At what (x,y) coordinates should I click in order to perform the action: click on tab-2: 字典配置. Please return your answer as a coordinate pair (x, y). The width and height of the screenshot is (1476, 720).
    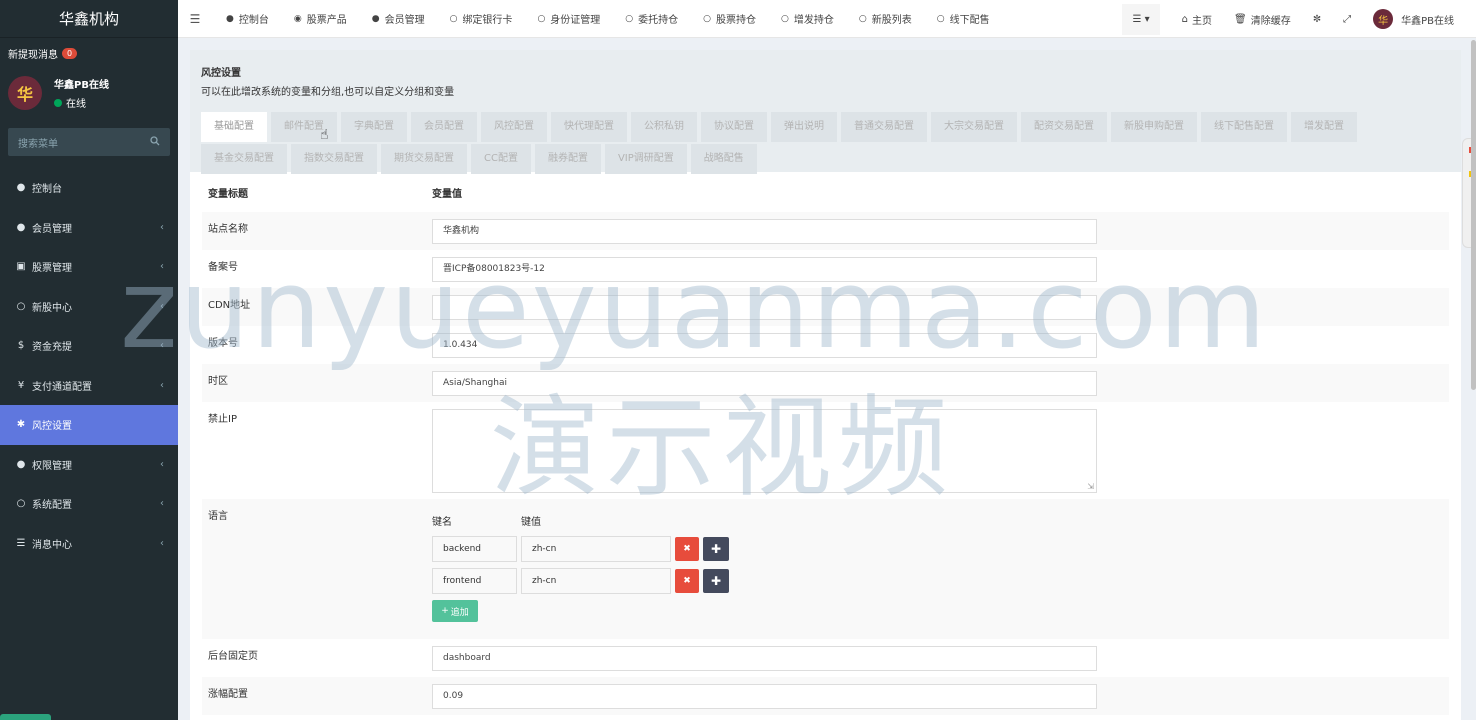
    Looking at the image, I should click on (374, 127).